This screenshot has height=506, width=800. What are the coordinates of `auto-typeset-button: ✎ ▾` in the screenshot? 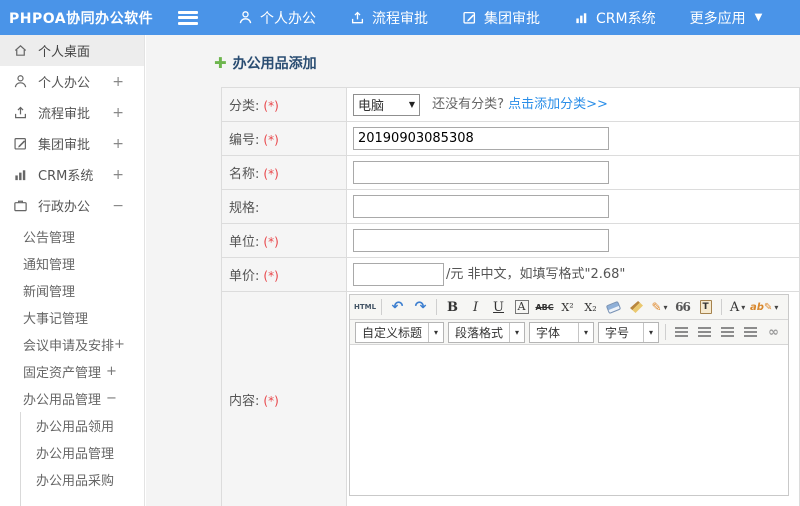 It's located at (659, 307).